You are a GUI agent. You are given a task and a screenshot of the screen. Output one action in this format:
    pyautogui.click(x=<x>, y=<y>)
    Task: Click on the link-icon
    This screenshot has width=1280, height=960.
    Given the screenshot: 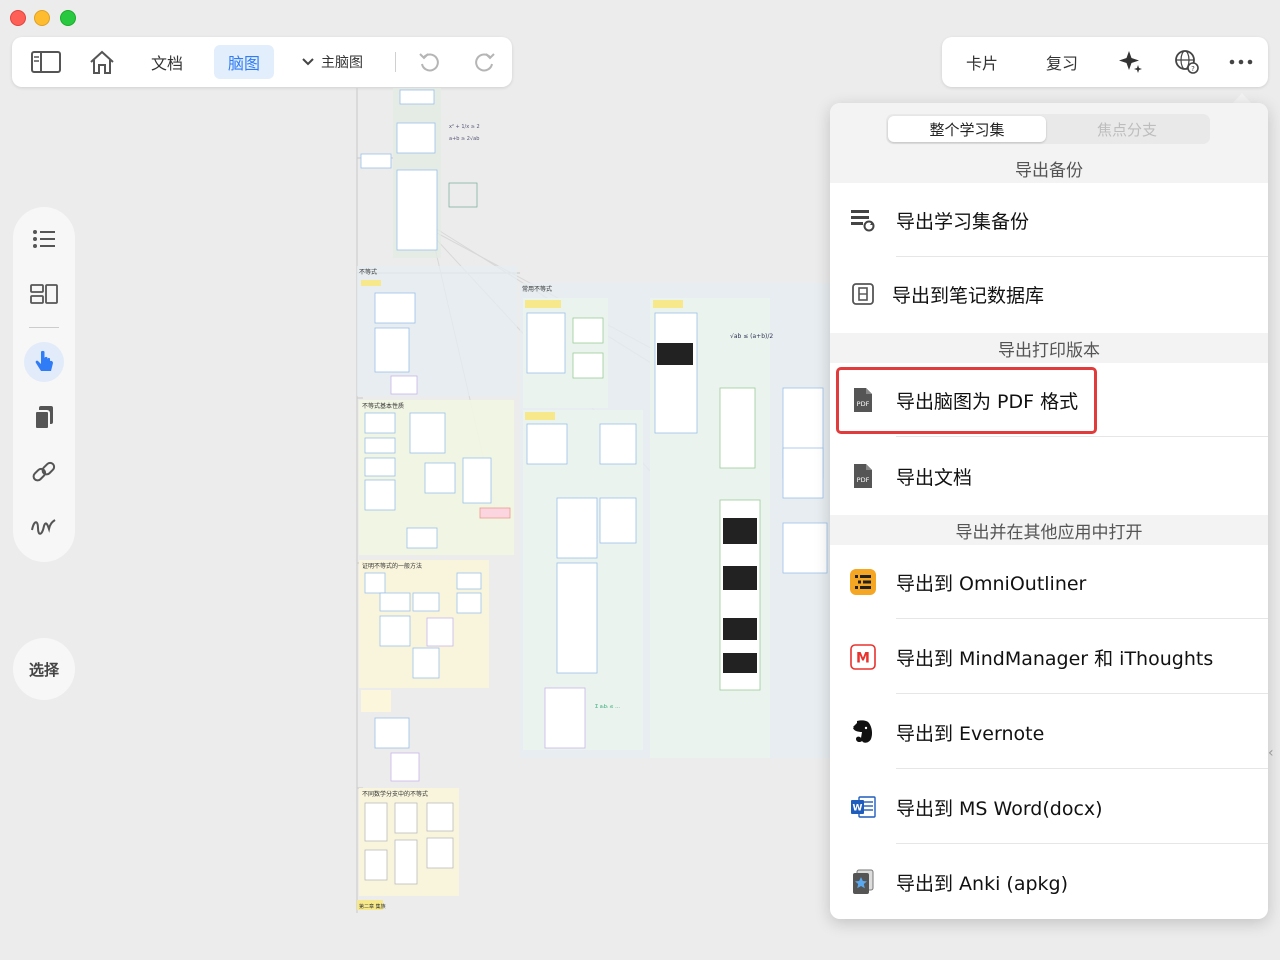 What is the action you would take?
    pyautogui.click(x=44, y=472)
    